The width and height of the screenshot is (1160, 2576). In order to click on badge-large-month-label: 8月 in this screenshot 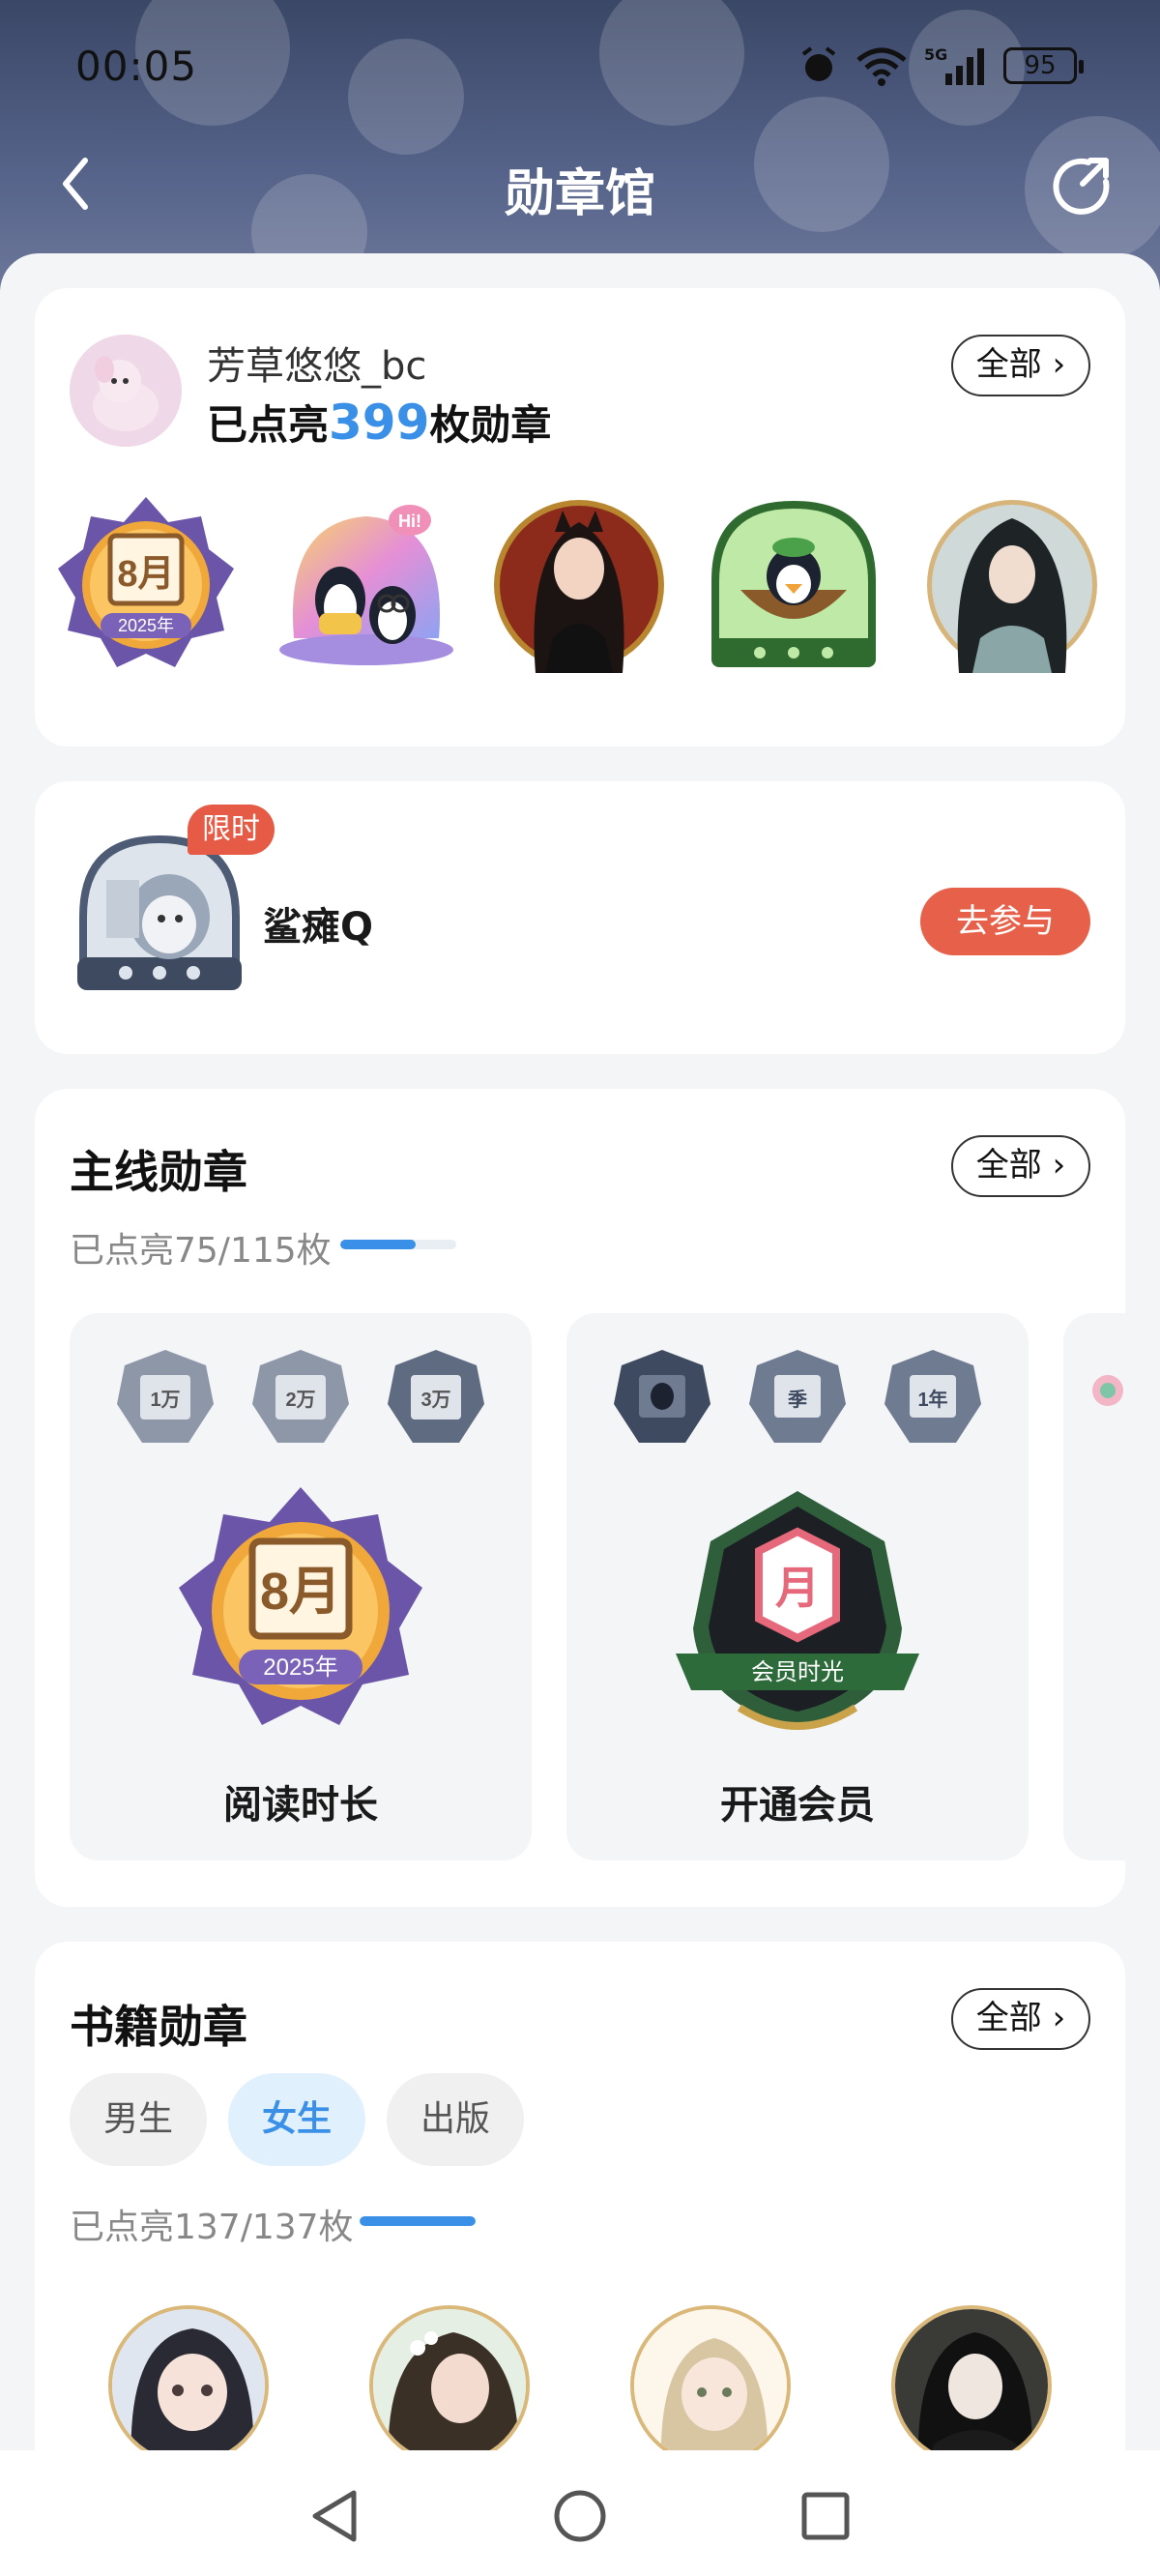, I will do `click(300, 1592)`.